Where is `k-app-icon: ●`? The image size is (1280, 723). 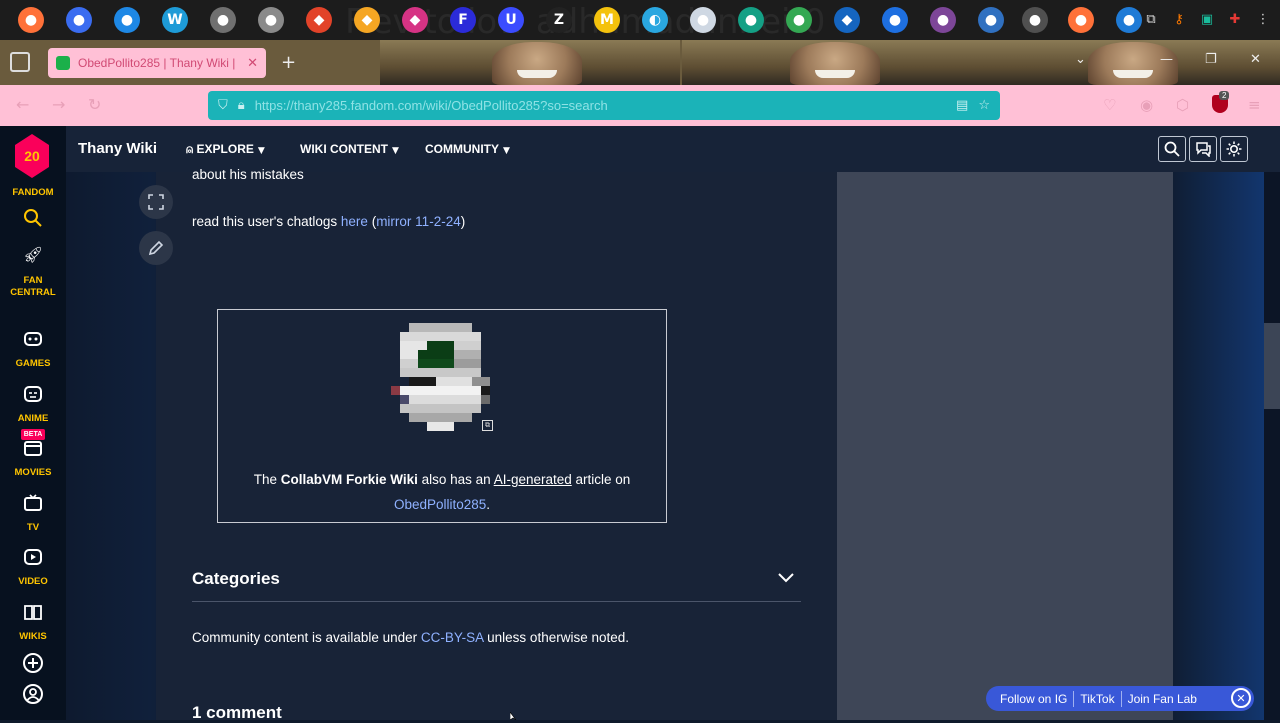
k-app-icon: ● is located at coordinates (991, 20).